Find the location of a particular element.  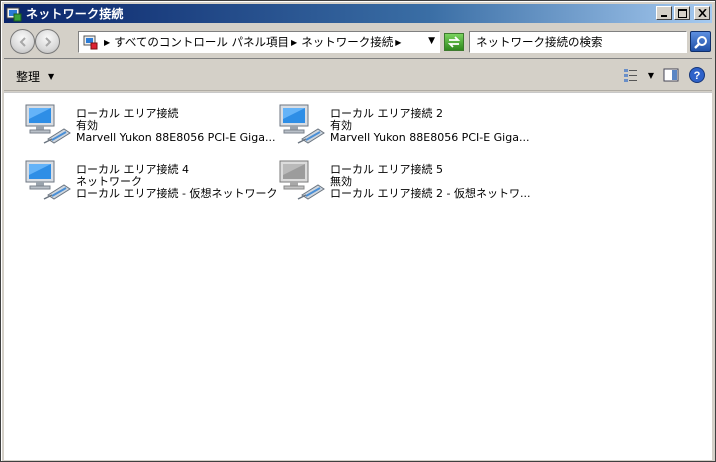

command-bar: 整理 ▼ ▼ ? is located at coordinates (358, 75).